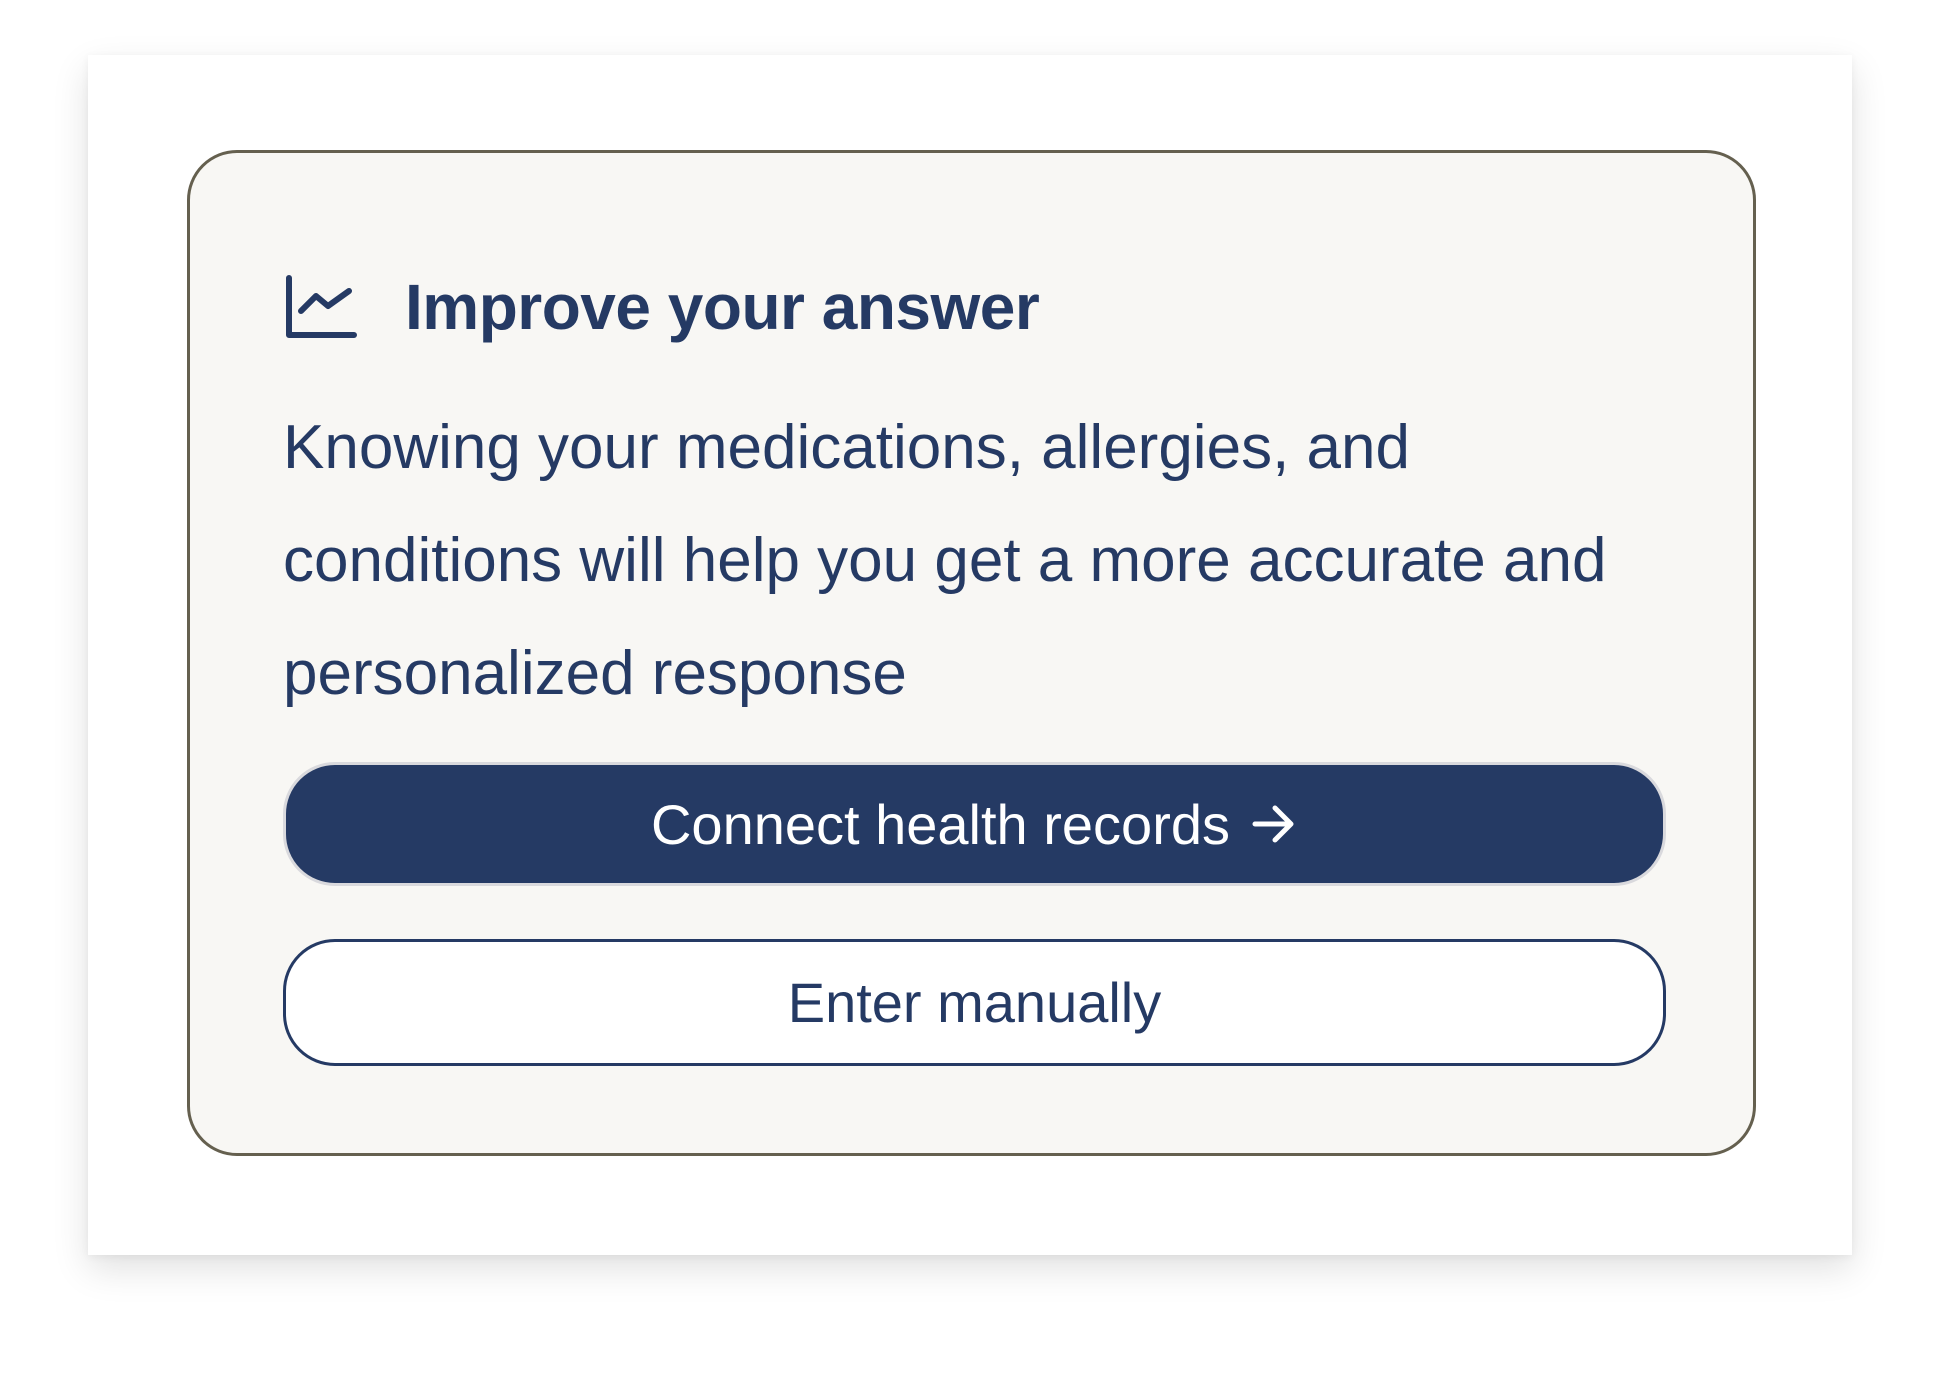 Image resolution: width=1940 pixels, height=1376 pixels. I want to click on card-title: Improve your answer, so click(722, 307).